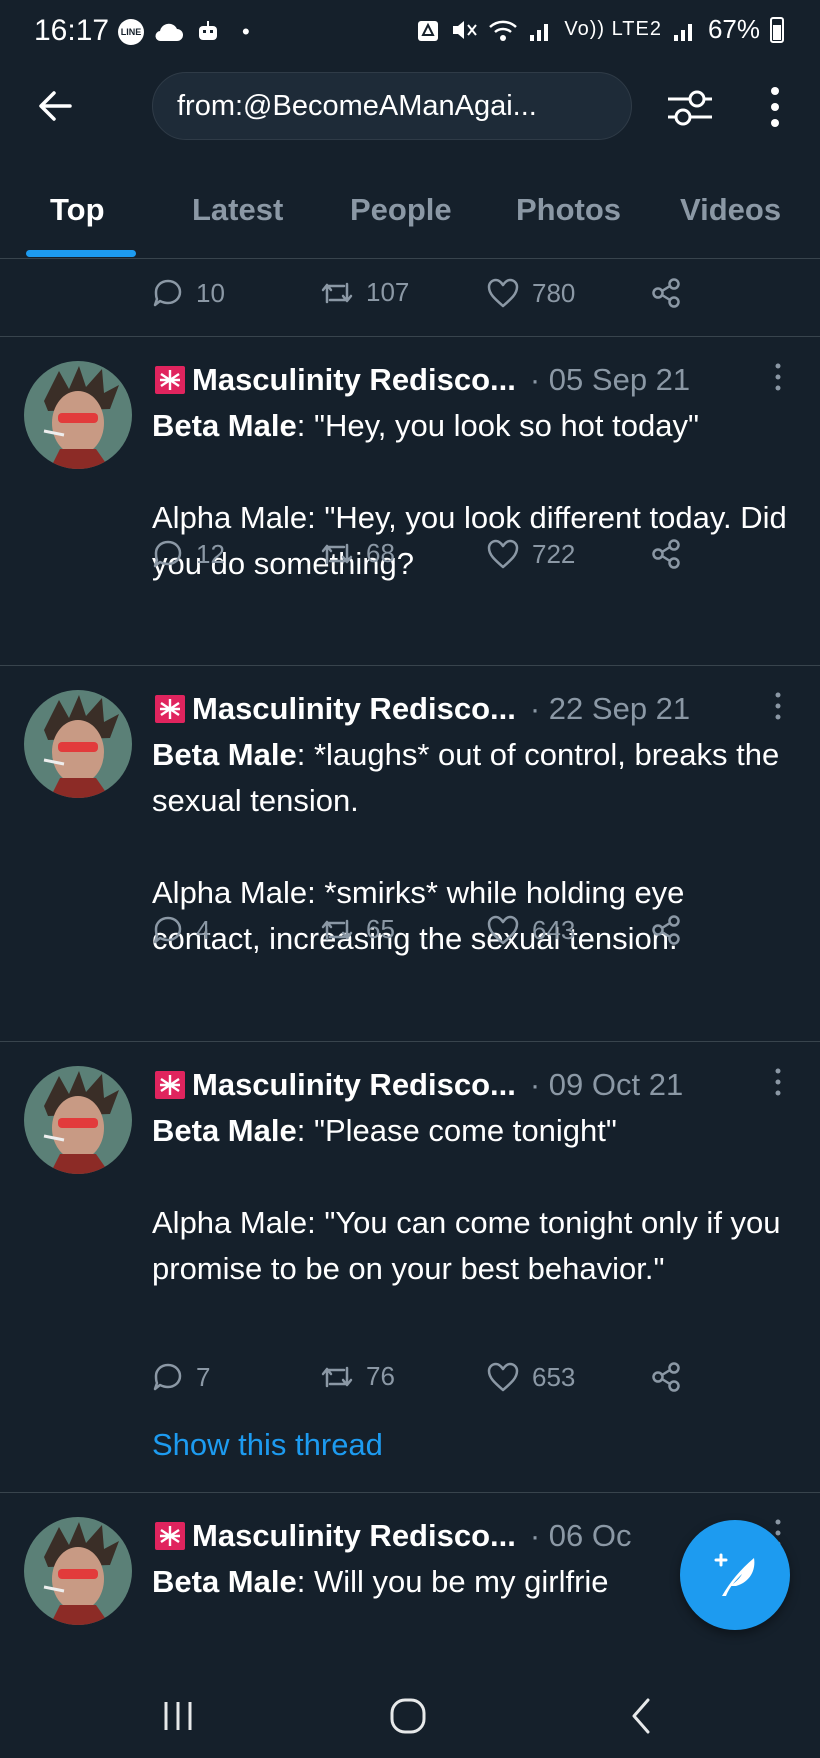 This screenshot has width=820, height=1758. Describe the element at coordinates (210, 553) in the screenshot. I see `reply-count: 12` at that location.